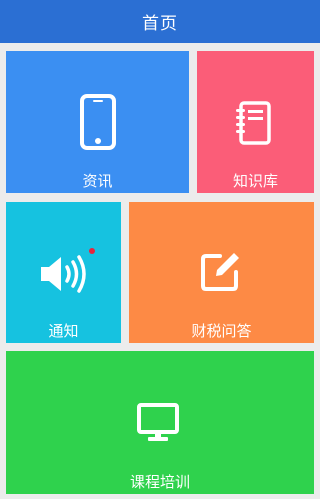 The height and width of the screenshot is (499, 320). What do you see at coordinates (92, 251) in the screenshot?
I see `unread-badge` at bounding box center [92, 251].